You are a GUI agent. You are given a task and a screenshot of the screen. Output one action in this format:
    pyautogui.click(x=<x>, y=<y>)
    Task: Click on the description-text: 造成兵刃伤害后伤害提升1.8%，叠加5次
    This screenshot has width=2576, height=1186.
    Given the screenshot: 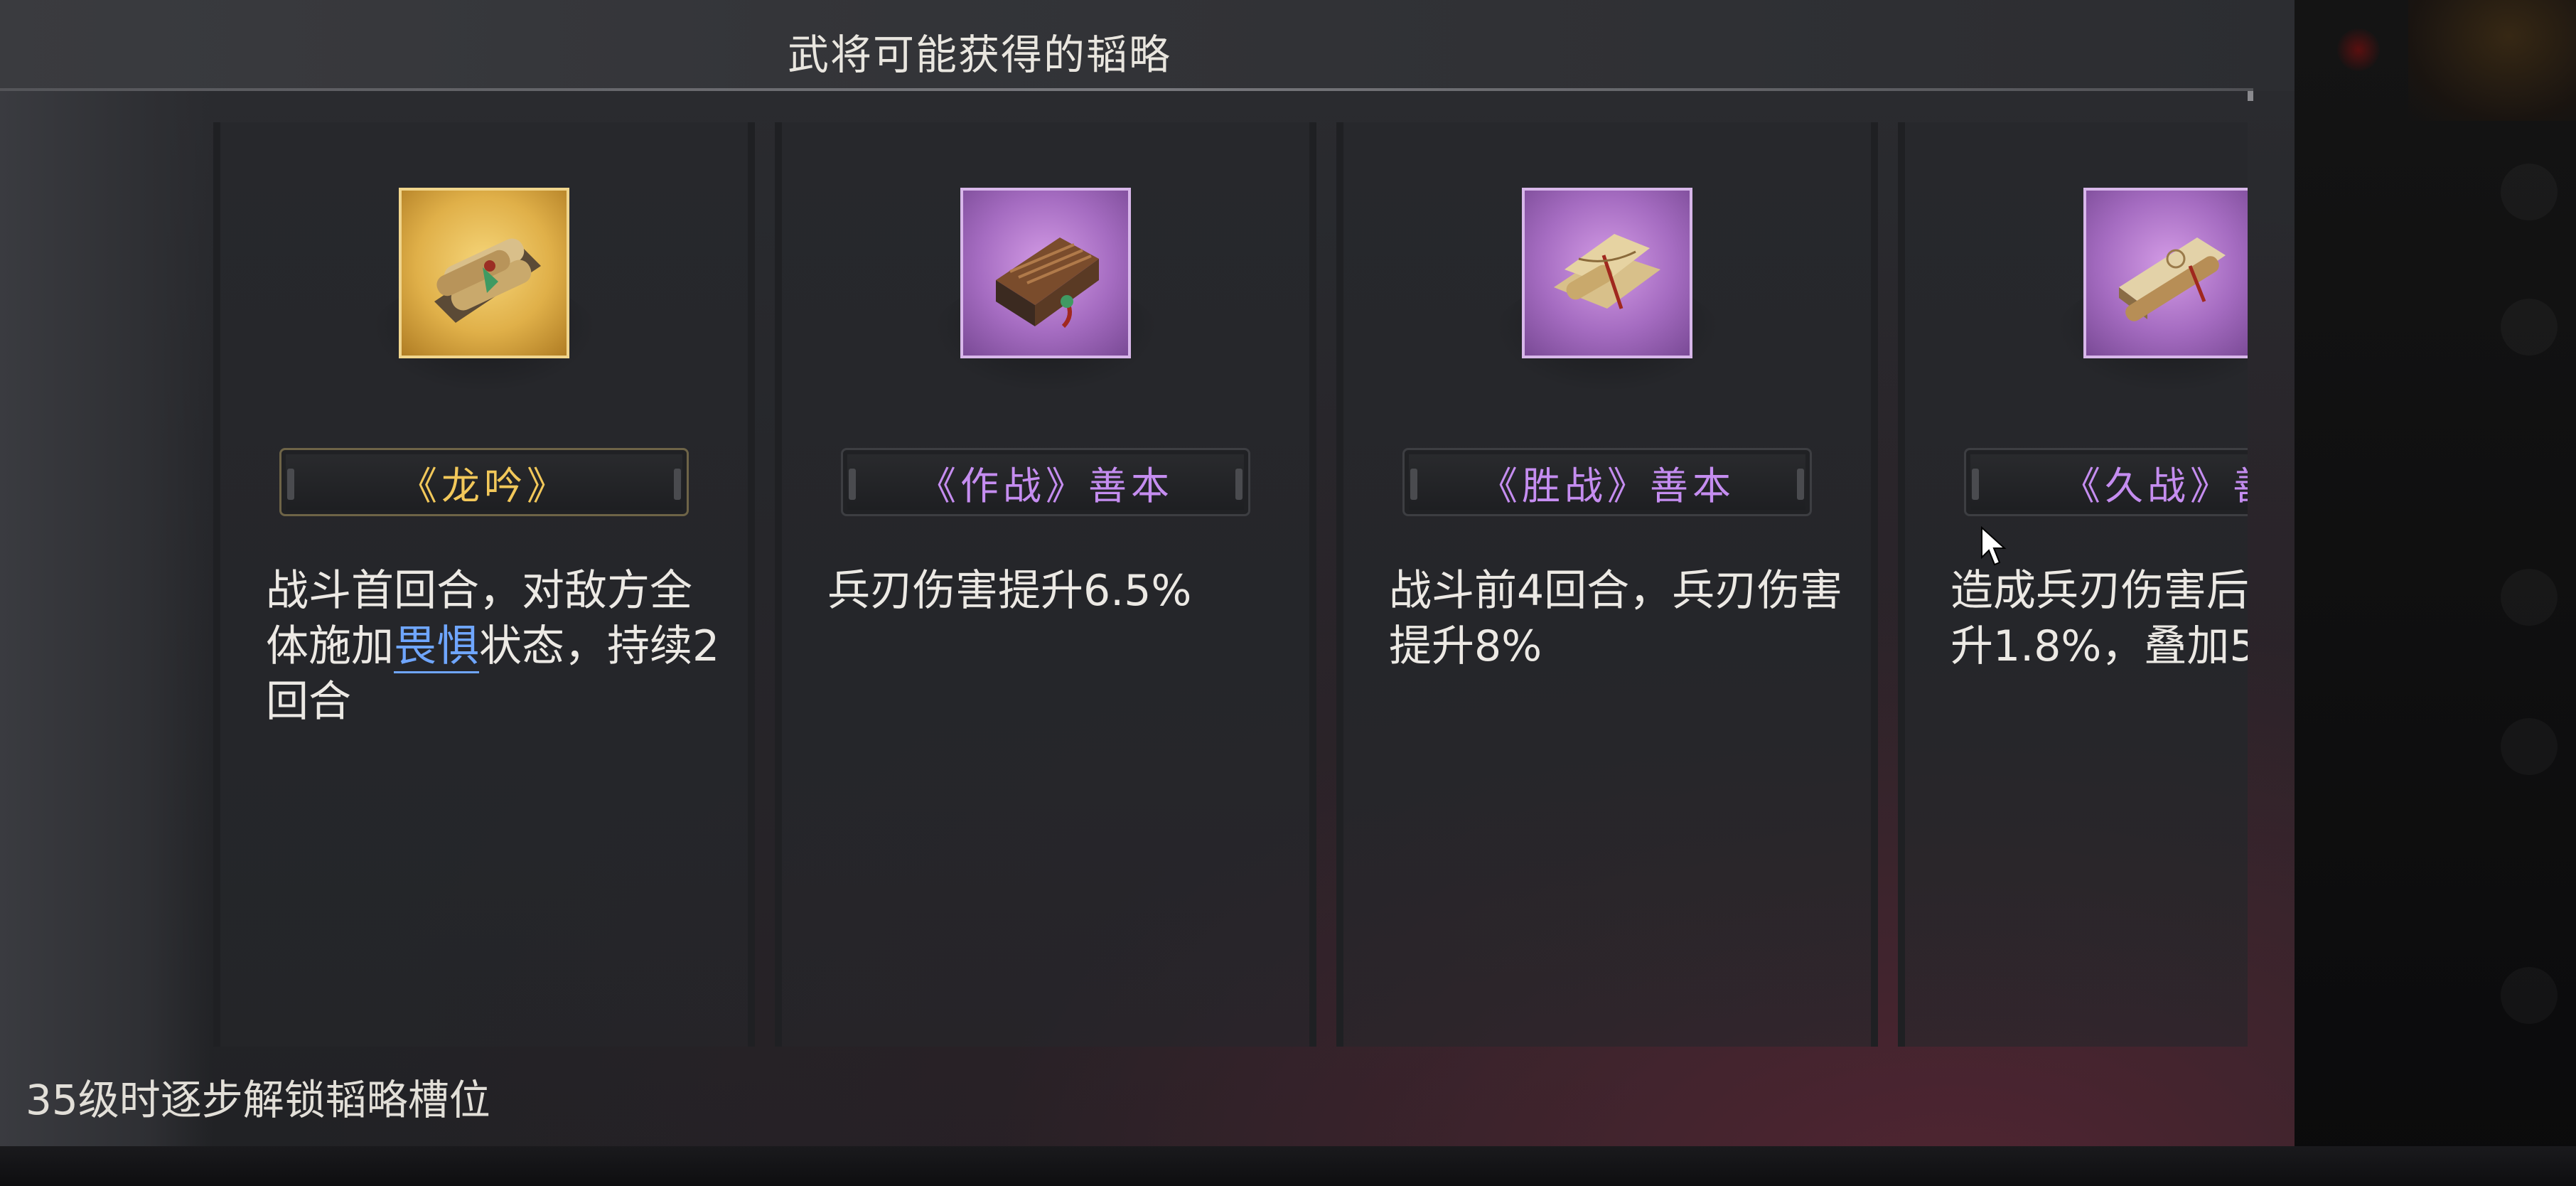 What is the action you would take?
    pyautogui.click(x=2099, y=618)
    